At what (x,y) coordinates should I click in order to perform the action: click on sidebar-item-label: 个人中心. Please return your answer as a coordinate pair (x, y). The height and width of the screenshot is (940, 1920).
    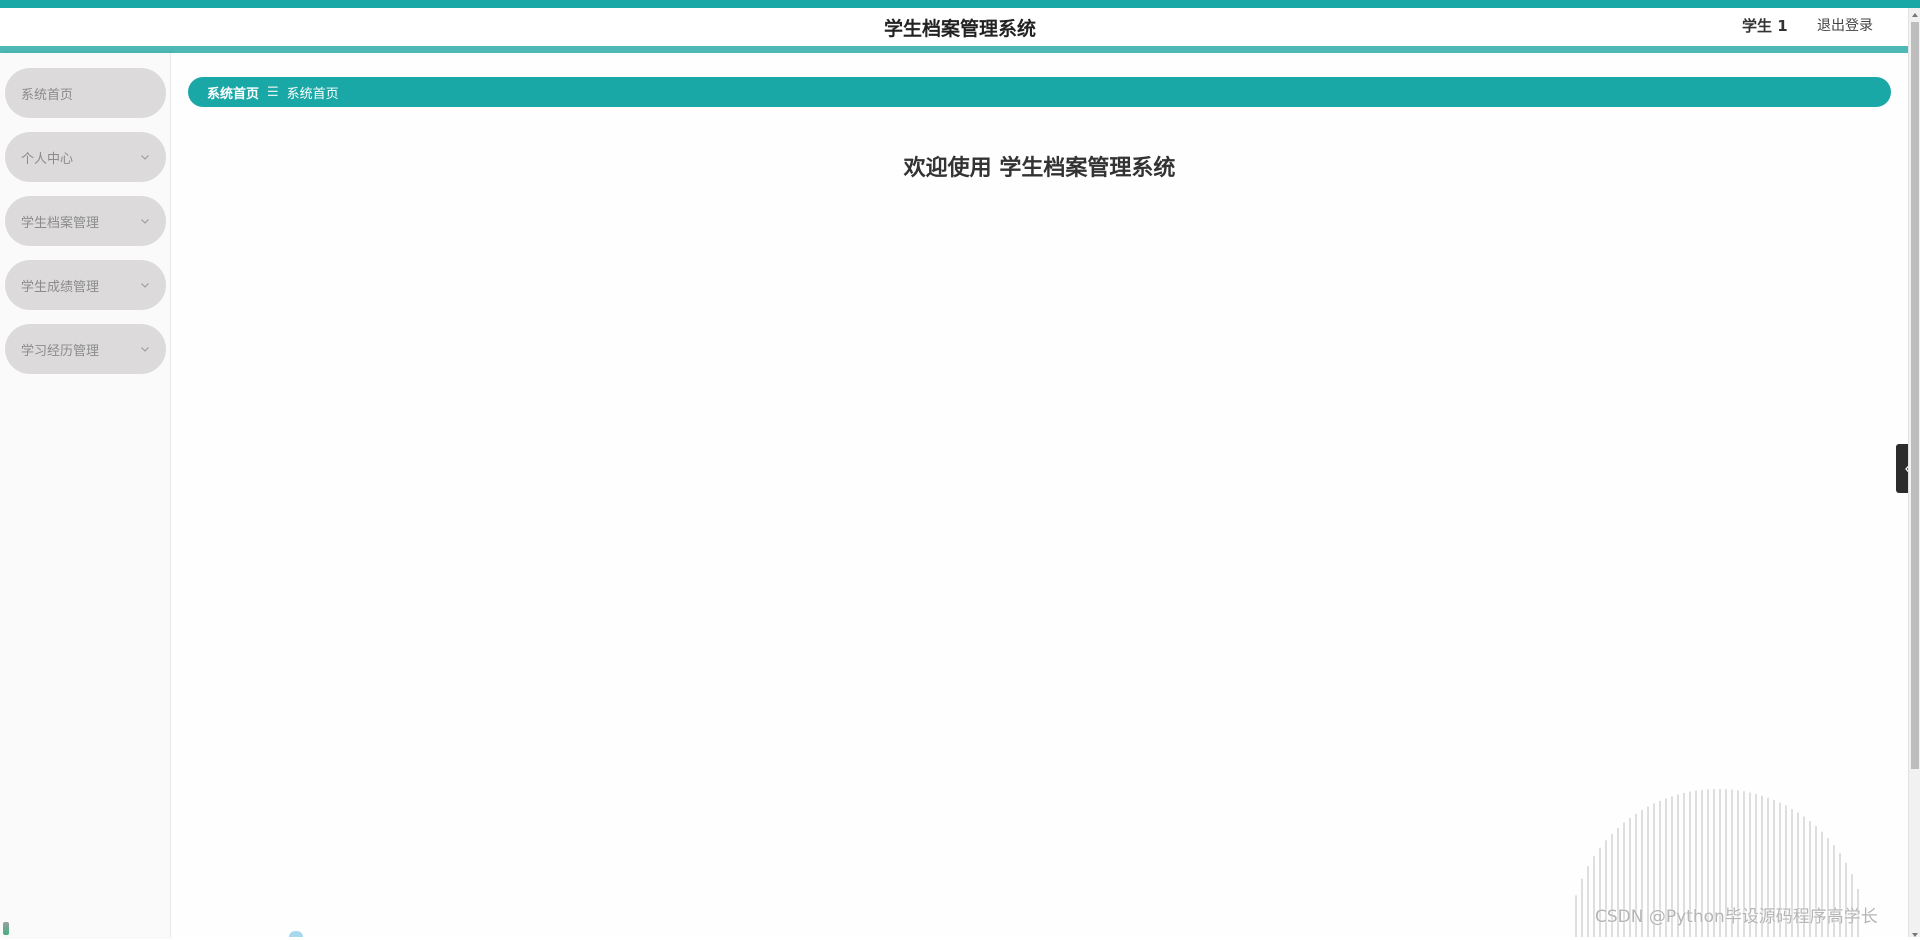
    Looking at the image, I should click on (47, 159).